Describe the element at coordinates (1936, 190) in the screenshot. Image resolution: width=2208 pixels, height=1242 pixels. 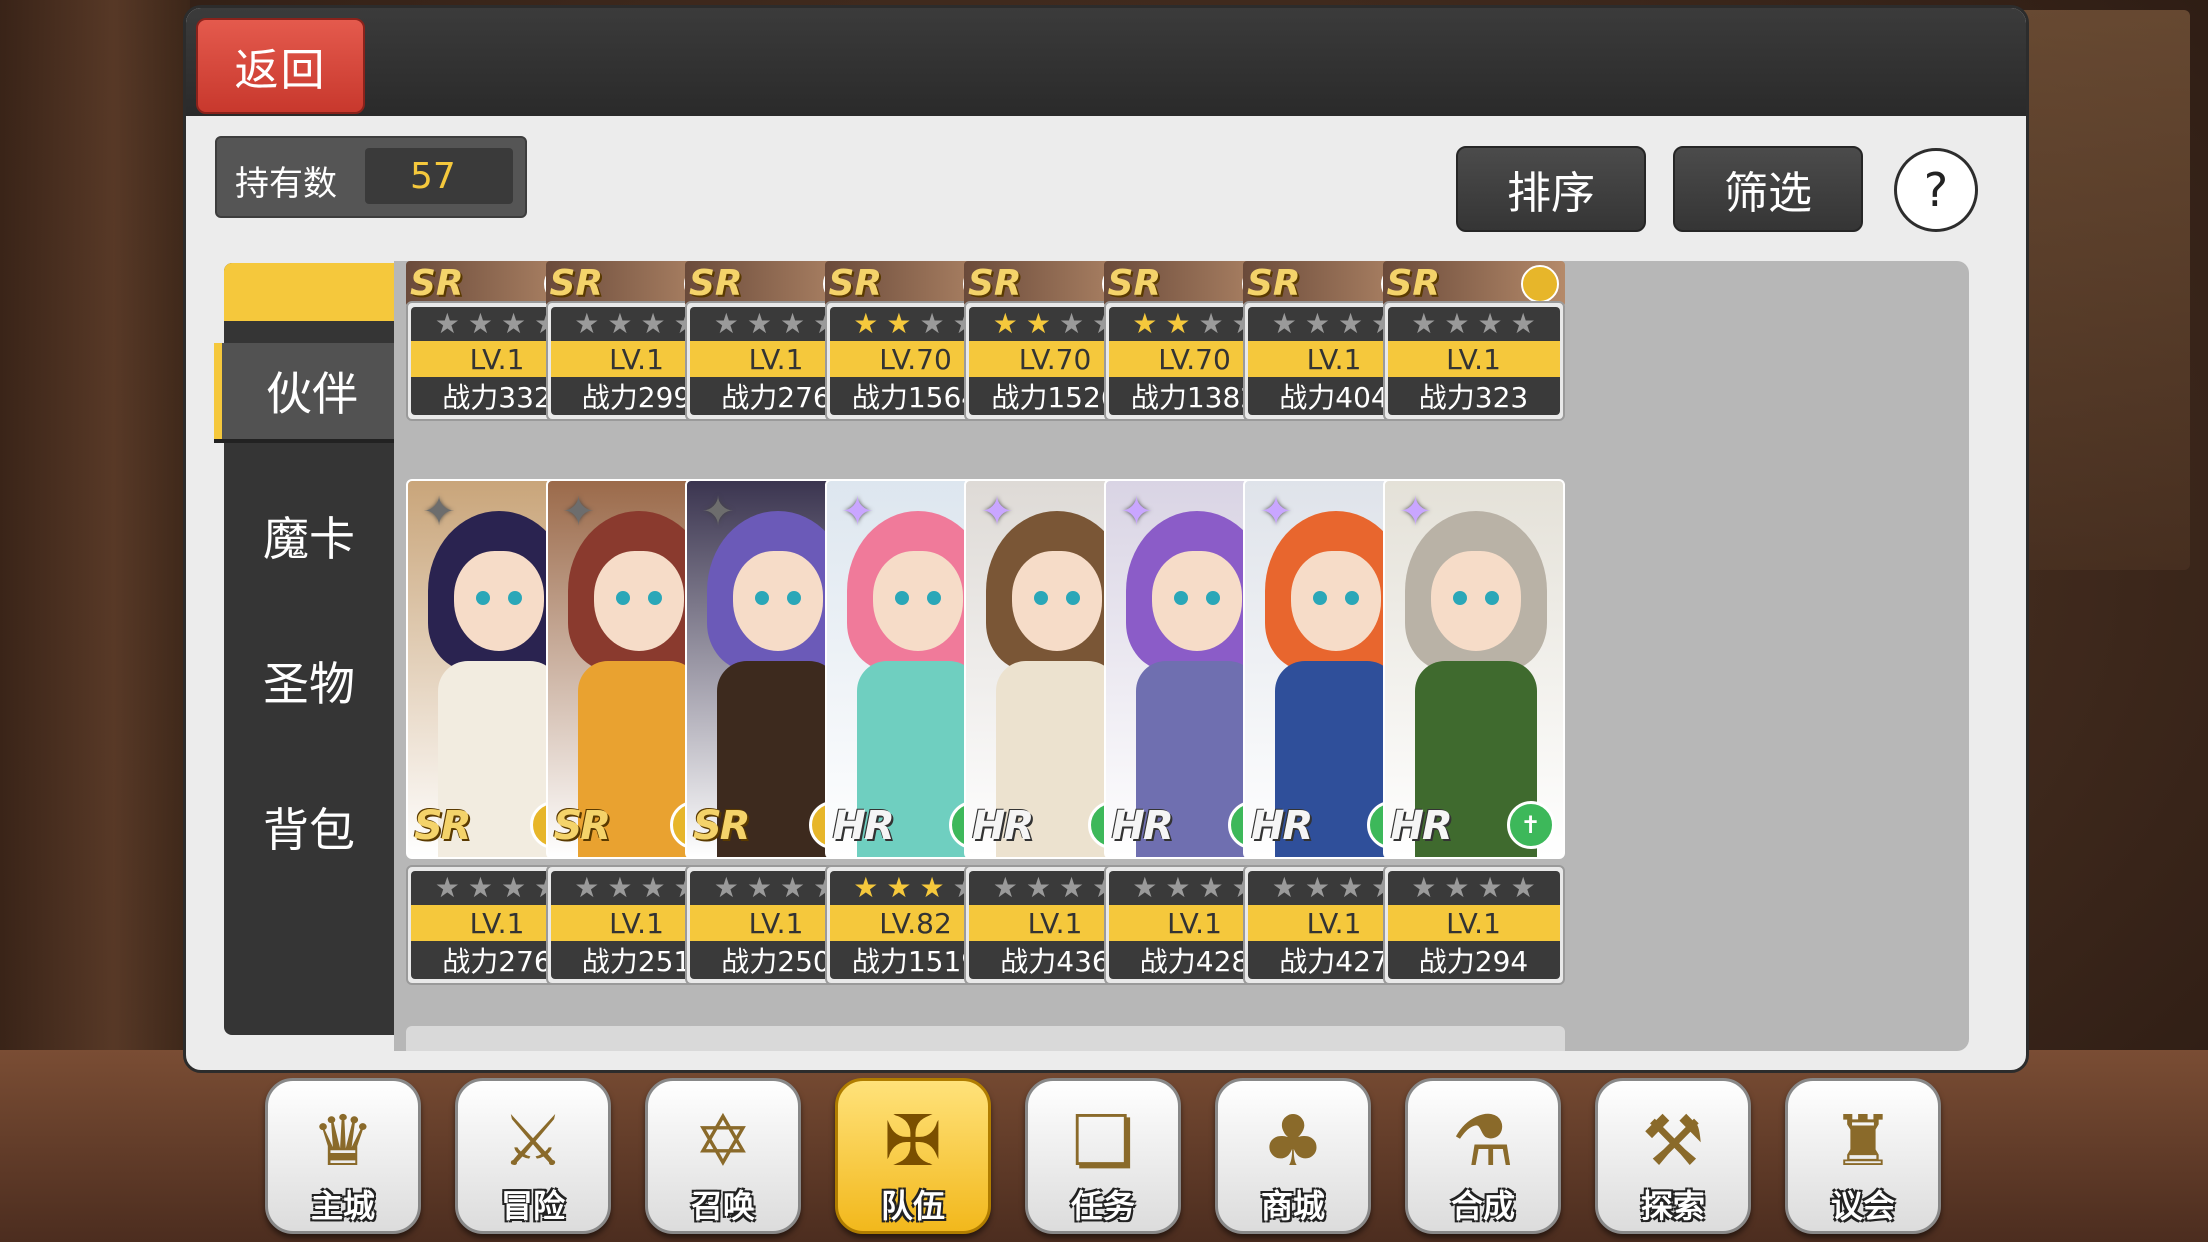
I see `help-button: ?` at that location.